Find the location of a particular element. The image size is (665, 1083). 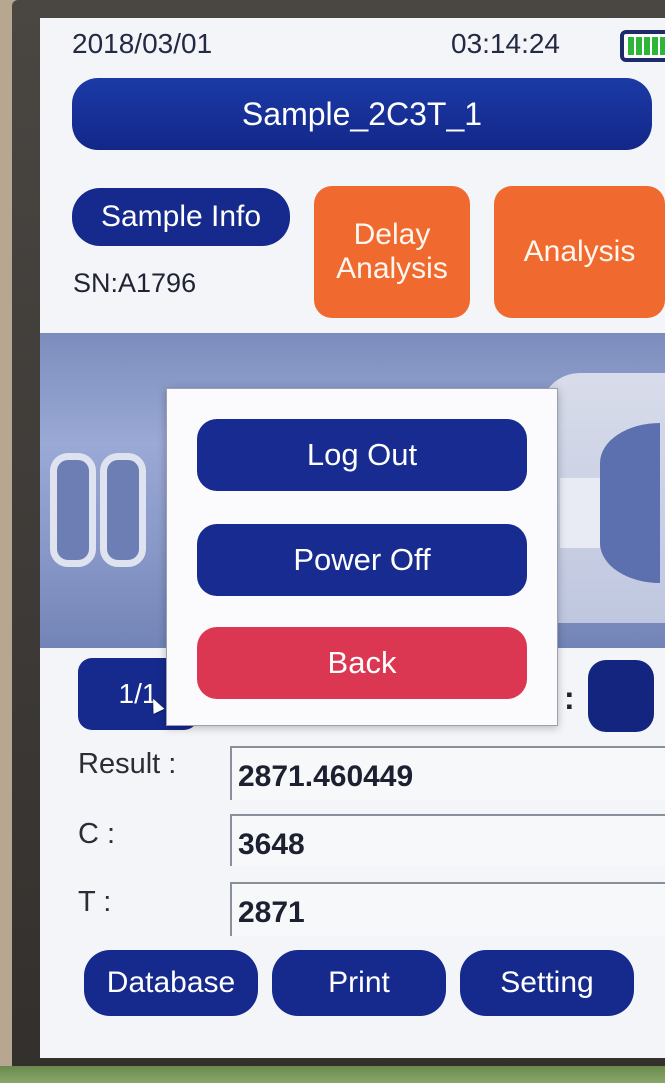

back-button: Back is located at coordinates (362, 663).